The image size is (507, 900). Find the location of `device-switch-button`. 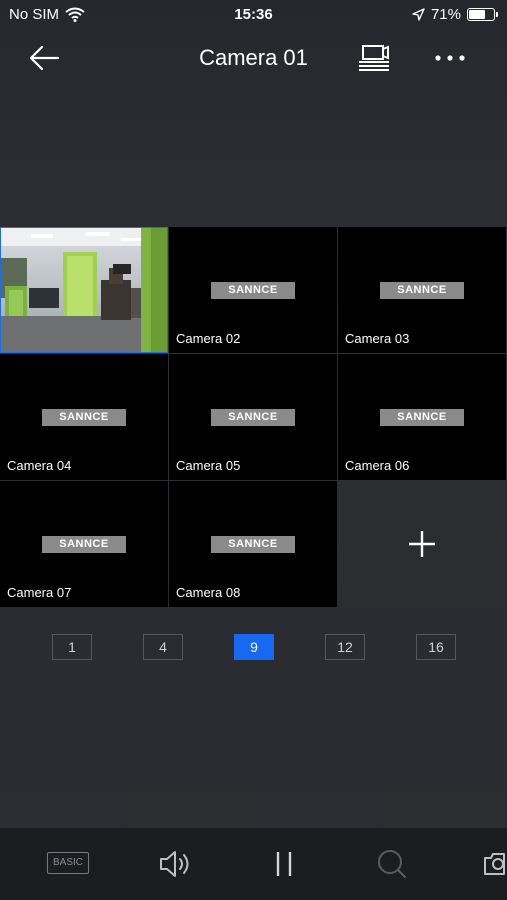

device-switch-button is located at coordinates (374, 58).